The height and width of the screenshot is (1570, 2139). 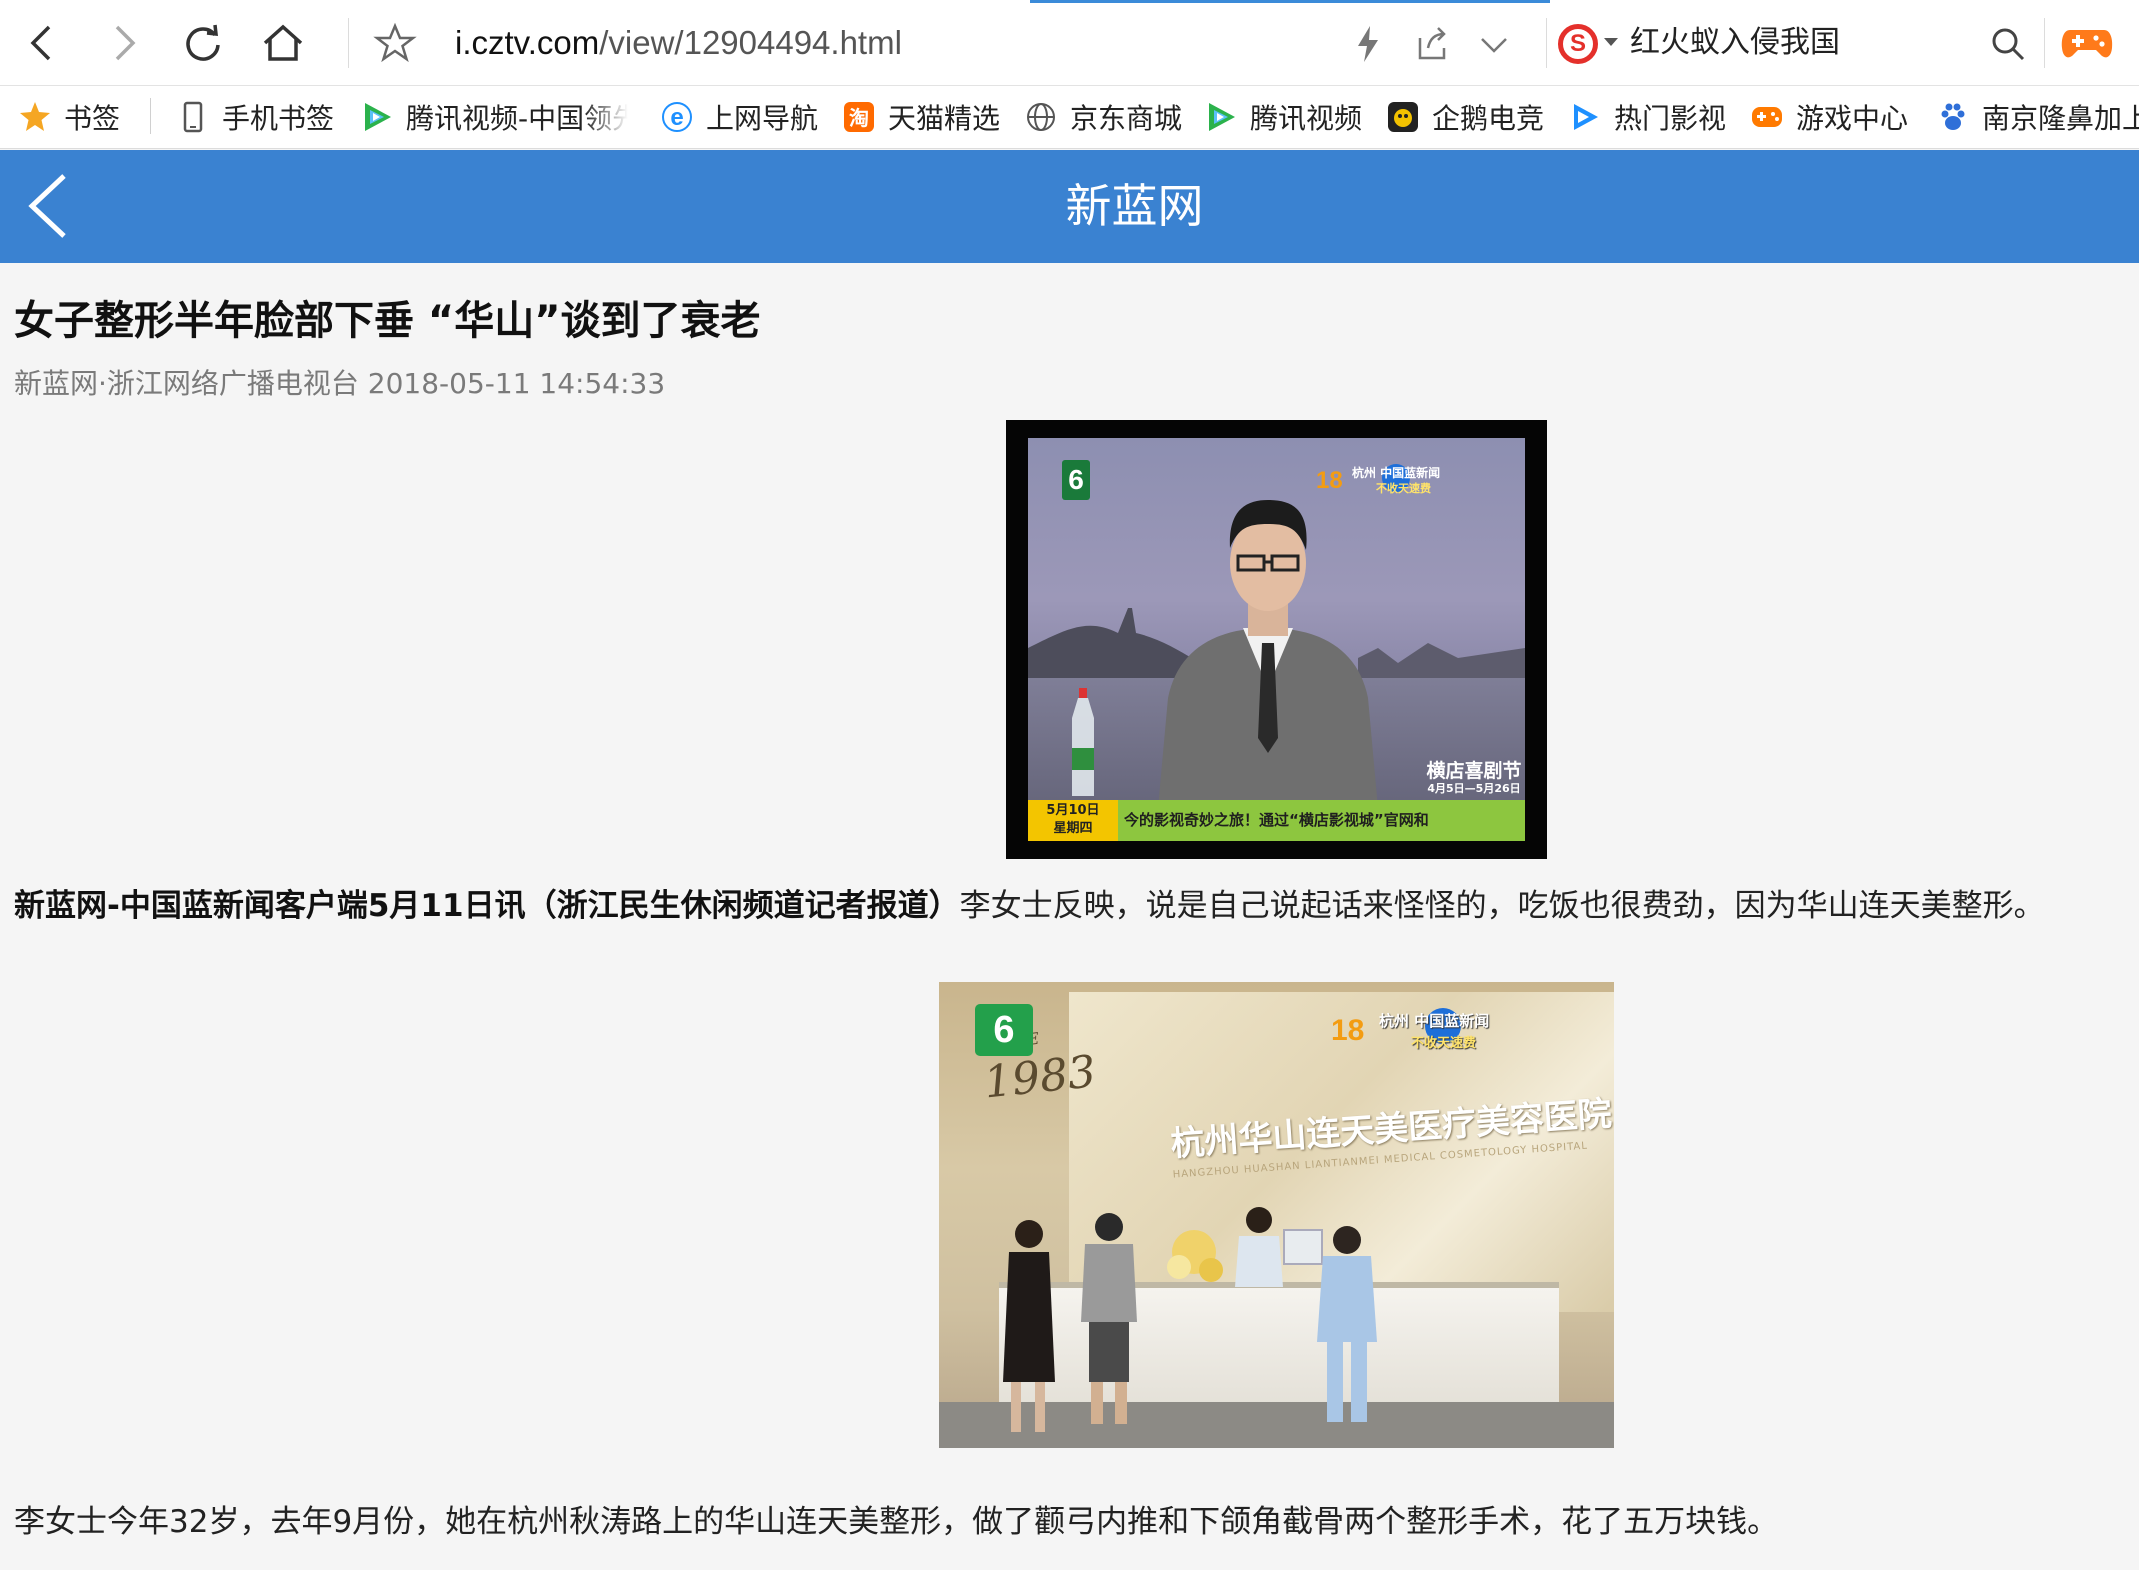 I want to click on article-paragraph-1-text: 李女士反映，说是自己说起话来怪怪的，吃饭也很费劲，因为华山连天美整形。, so click(x=1502, y=906).